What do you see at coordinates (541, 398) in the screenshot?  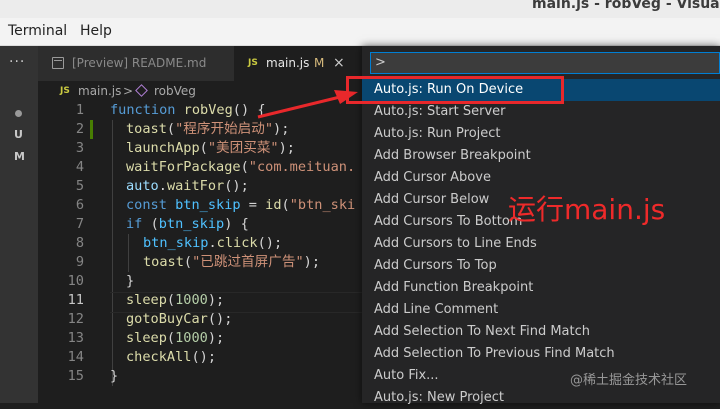 I see `command-item: Auto.js: New Project` at bounding box center [541, 398].